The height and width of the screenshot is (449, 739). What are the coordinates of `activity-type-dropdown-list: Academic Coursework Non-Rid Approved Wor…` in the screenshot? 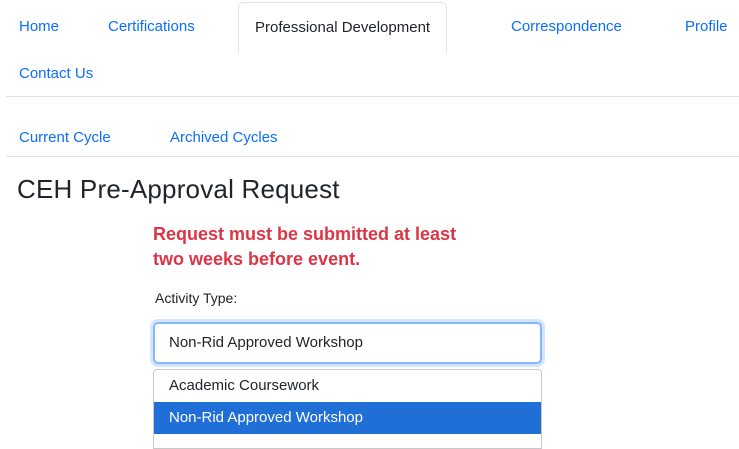 It's located at (347, 409).